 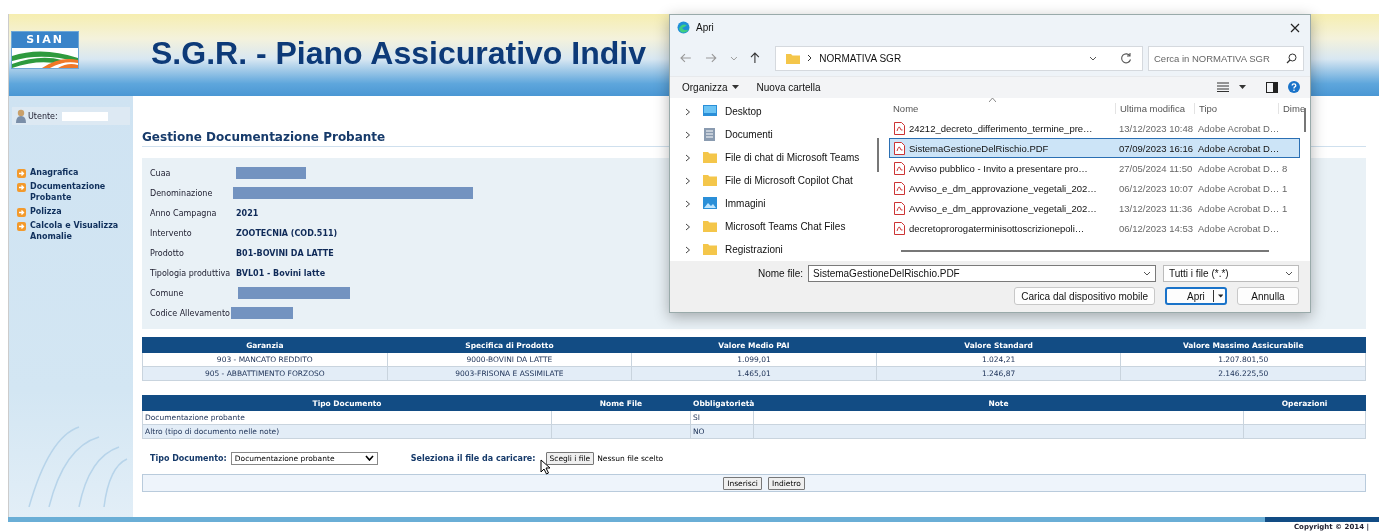 I want to click on back-arrow-icon, so click(x=686, y=58).